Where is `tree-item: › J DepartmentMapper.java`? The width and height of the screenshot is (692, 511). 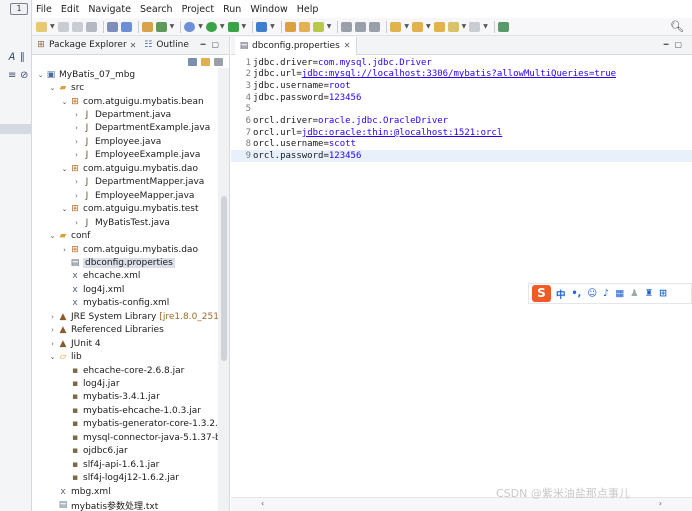
tree-item: › J DepartmentMapper.java is located at coordinates (118, 182).